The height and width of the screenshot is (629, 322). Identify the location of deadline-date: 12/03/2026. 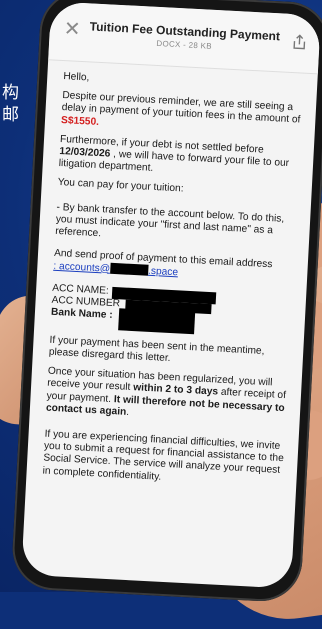
(85, 152).